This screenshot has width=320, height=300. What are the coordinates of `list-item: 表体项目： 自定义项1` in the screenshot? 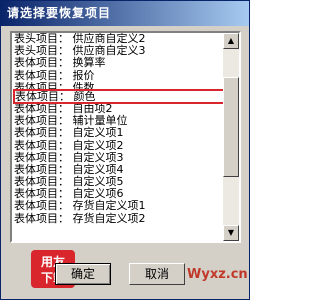 It's located at (117, 133).